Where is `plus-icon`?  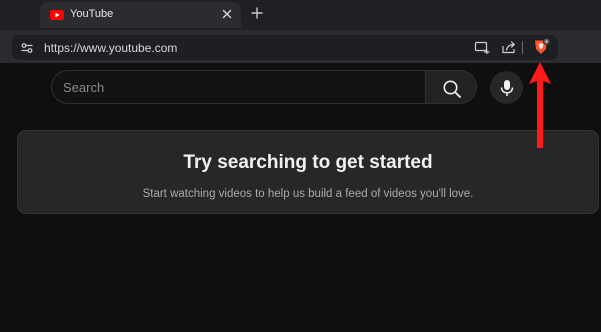
plus-icon is located at coordinates (257, 13).